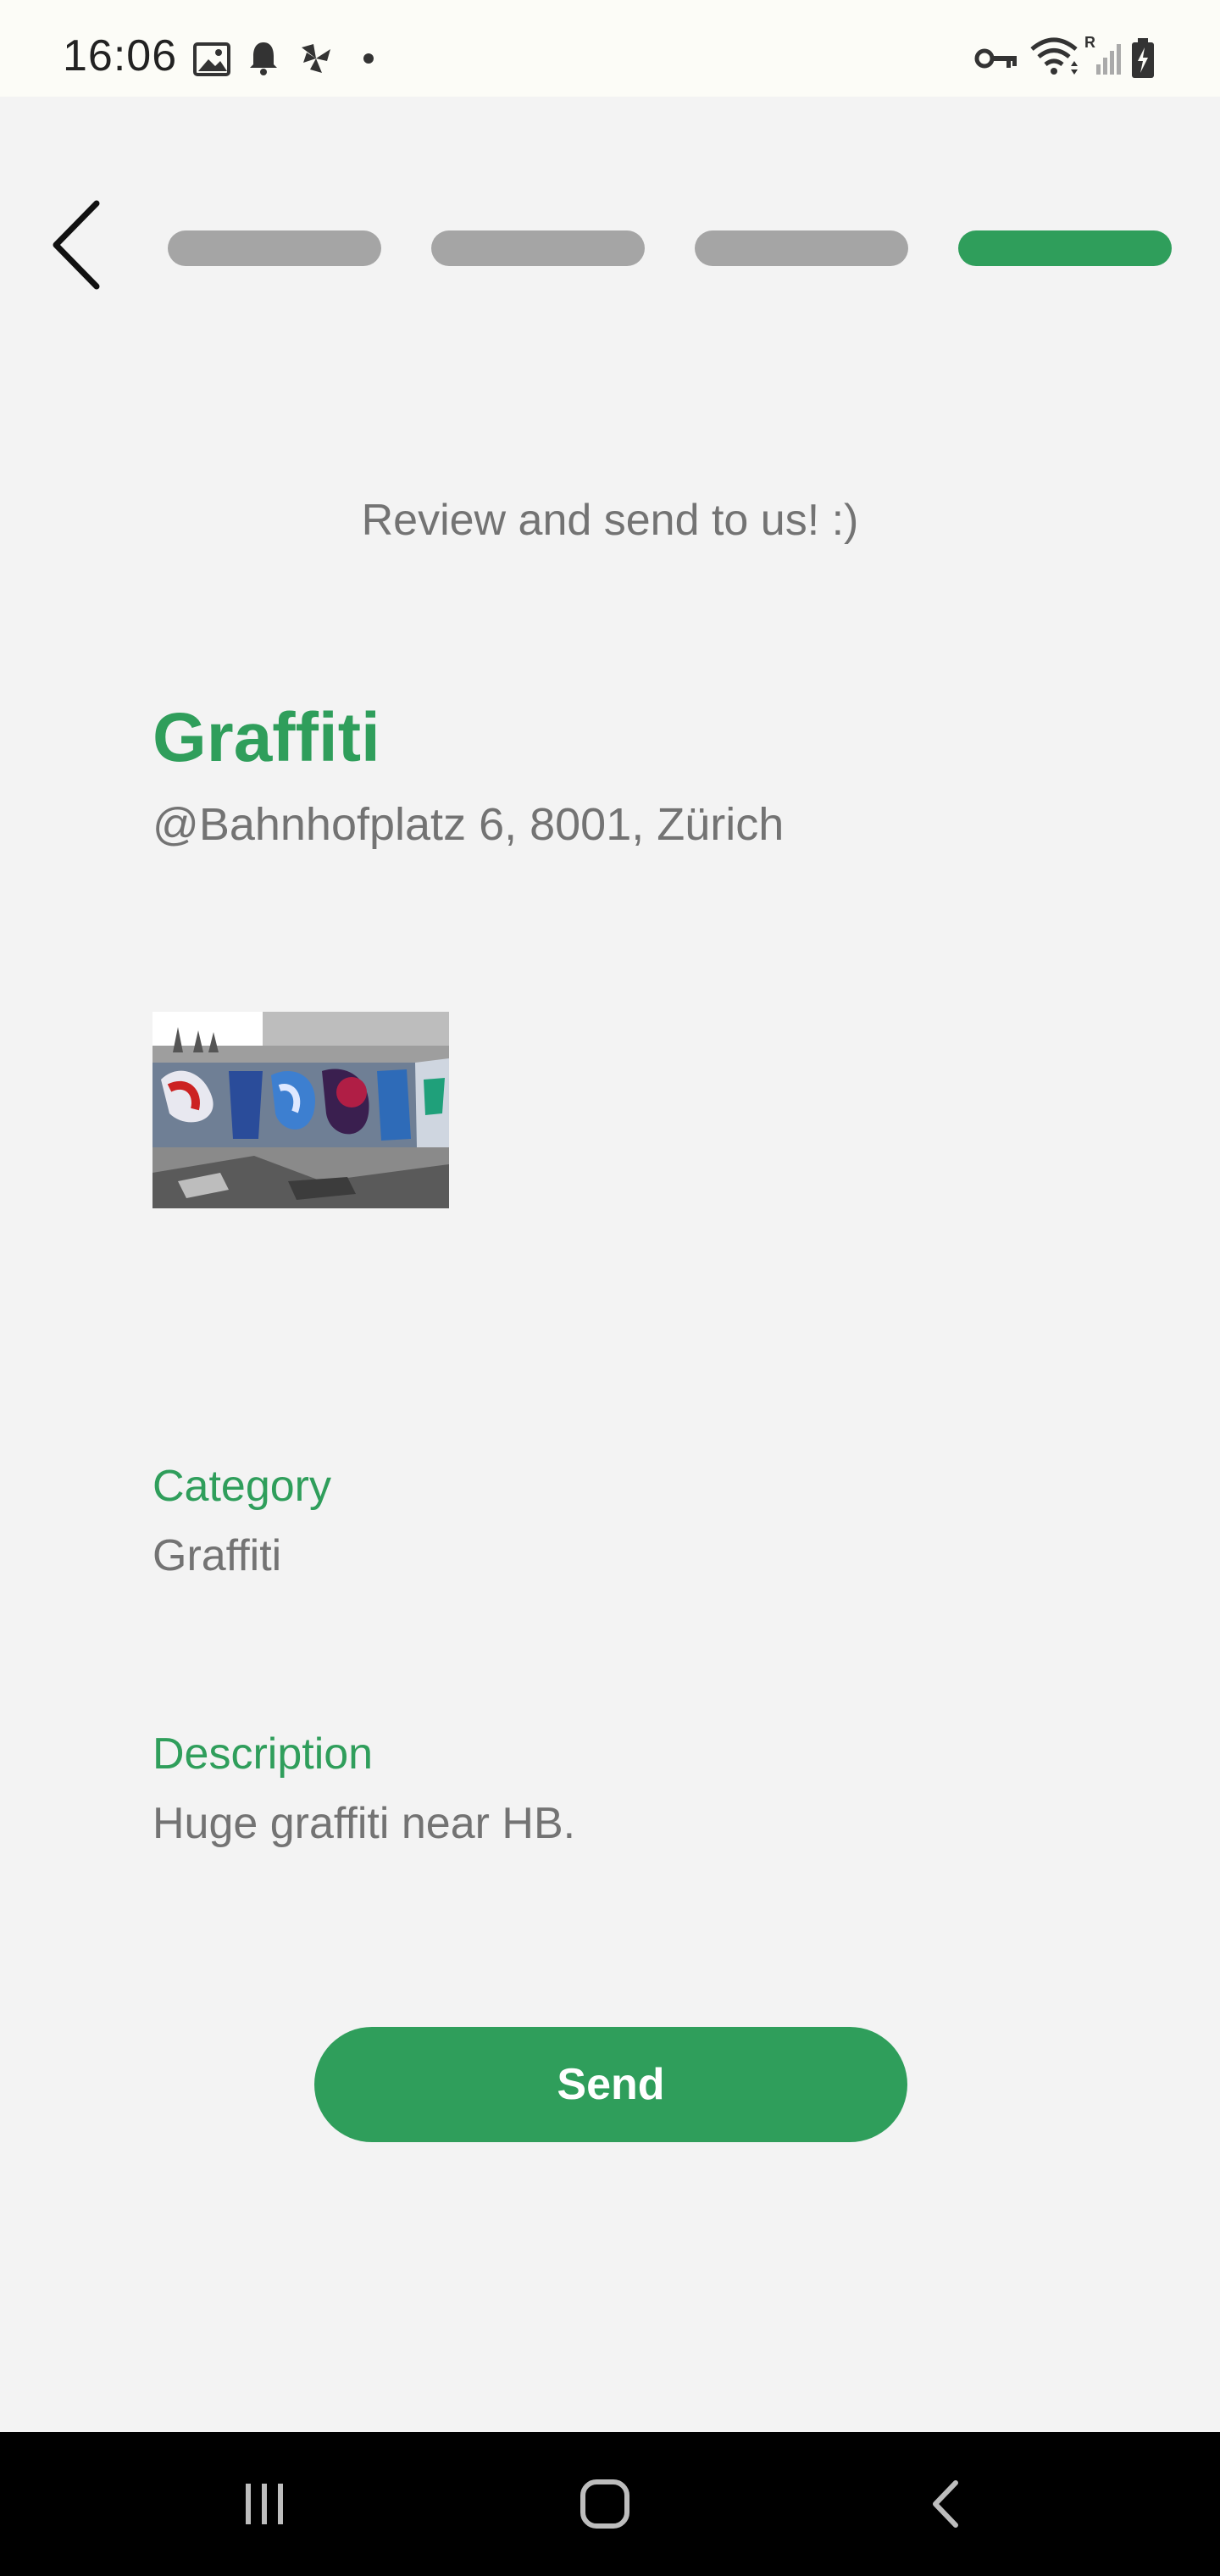 The height and width of the screenshot is (2576, 1220). What do you see at coordinates (300, 1110) in the screenshot?
I see `report-photo` at bounding box center [300, 1110].